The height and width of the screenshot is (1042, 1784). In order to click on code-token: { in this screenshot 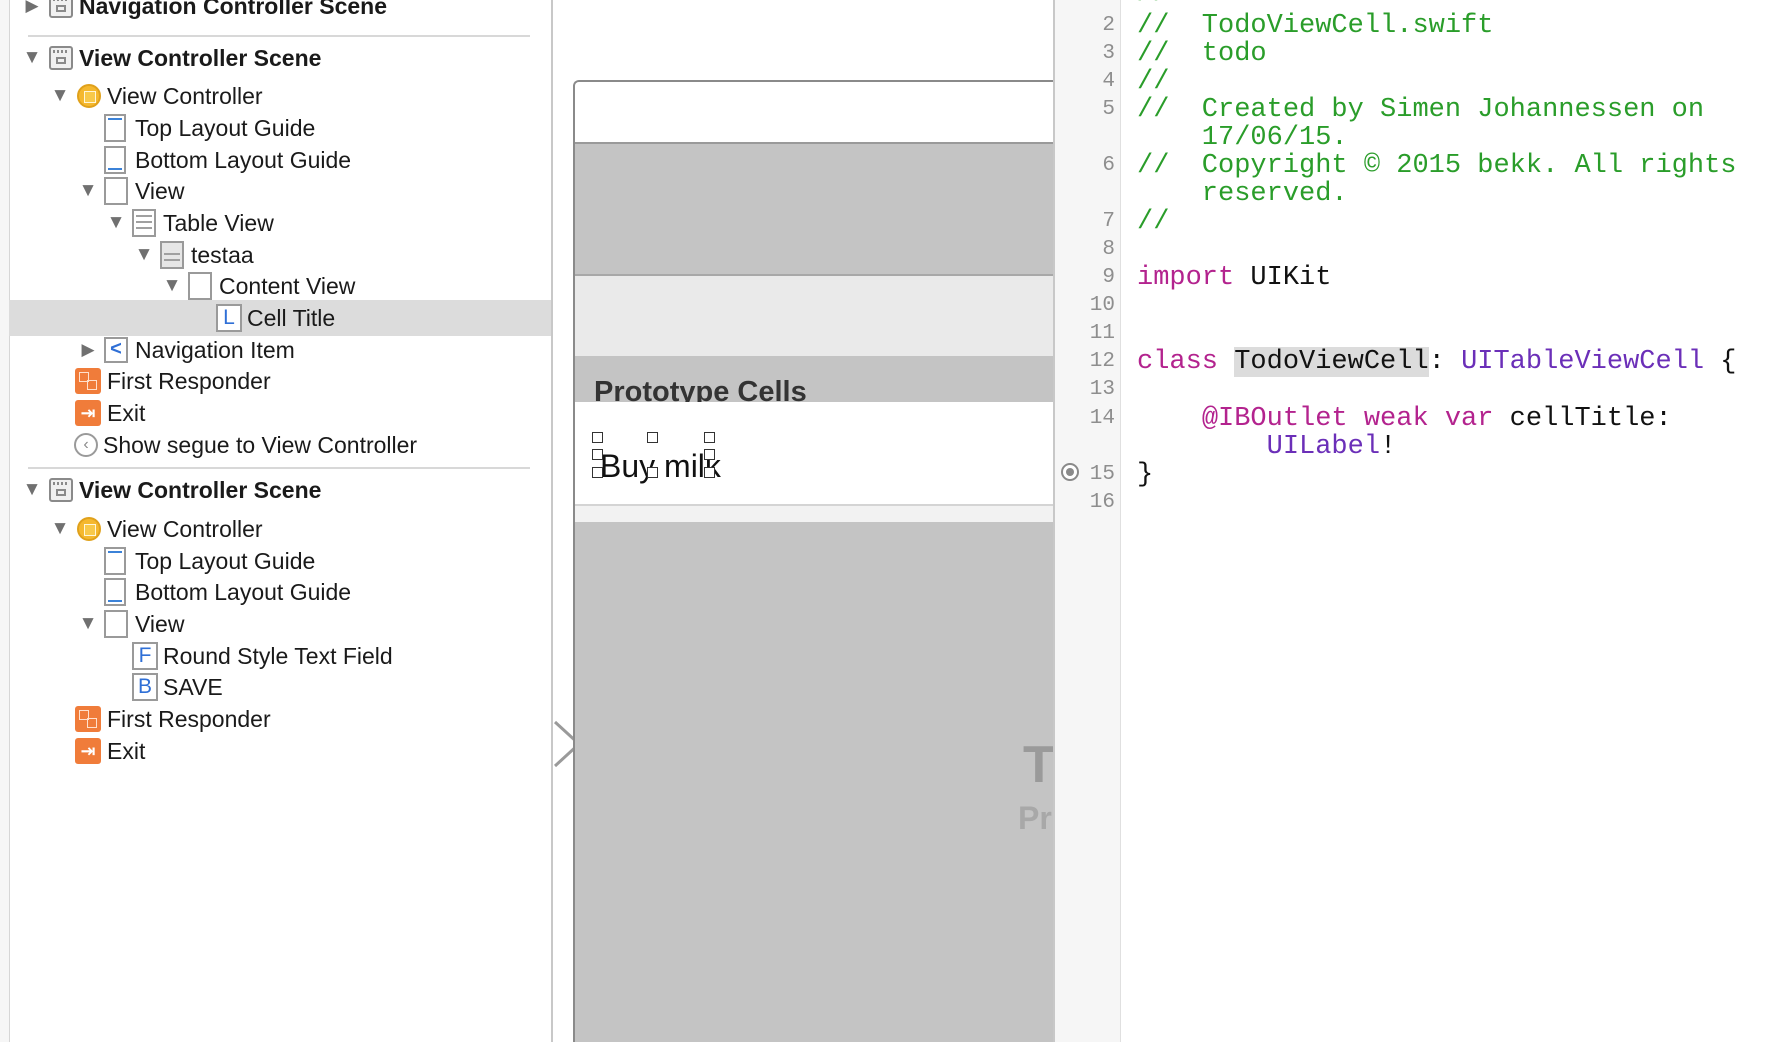, I will do `click(1720, 362)`.